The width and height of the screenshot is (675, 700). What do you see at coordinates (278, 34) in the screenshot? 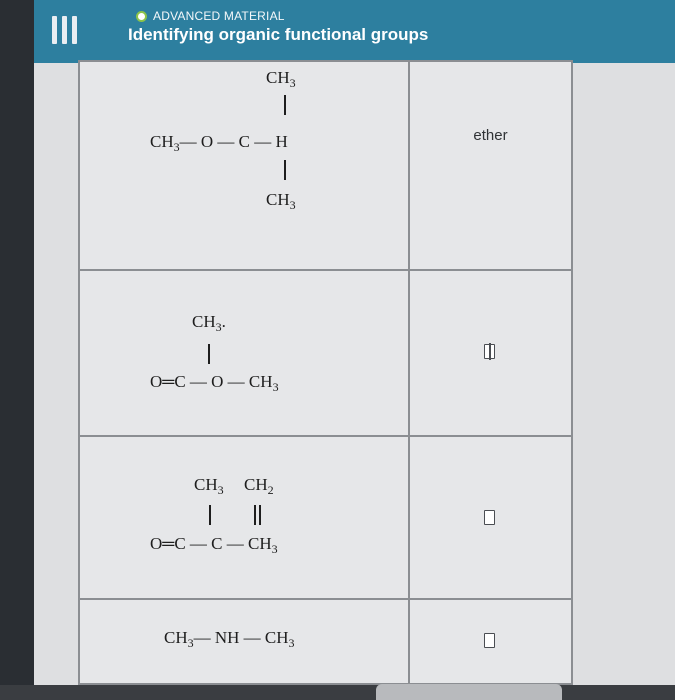
I see `page-title: Identifying organic functional groups` at bounding box center [278, 34].